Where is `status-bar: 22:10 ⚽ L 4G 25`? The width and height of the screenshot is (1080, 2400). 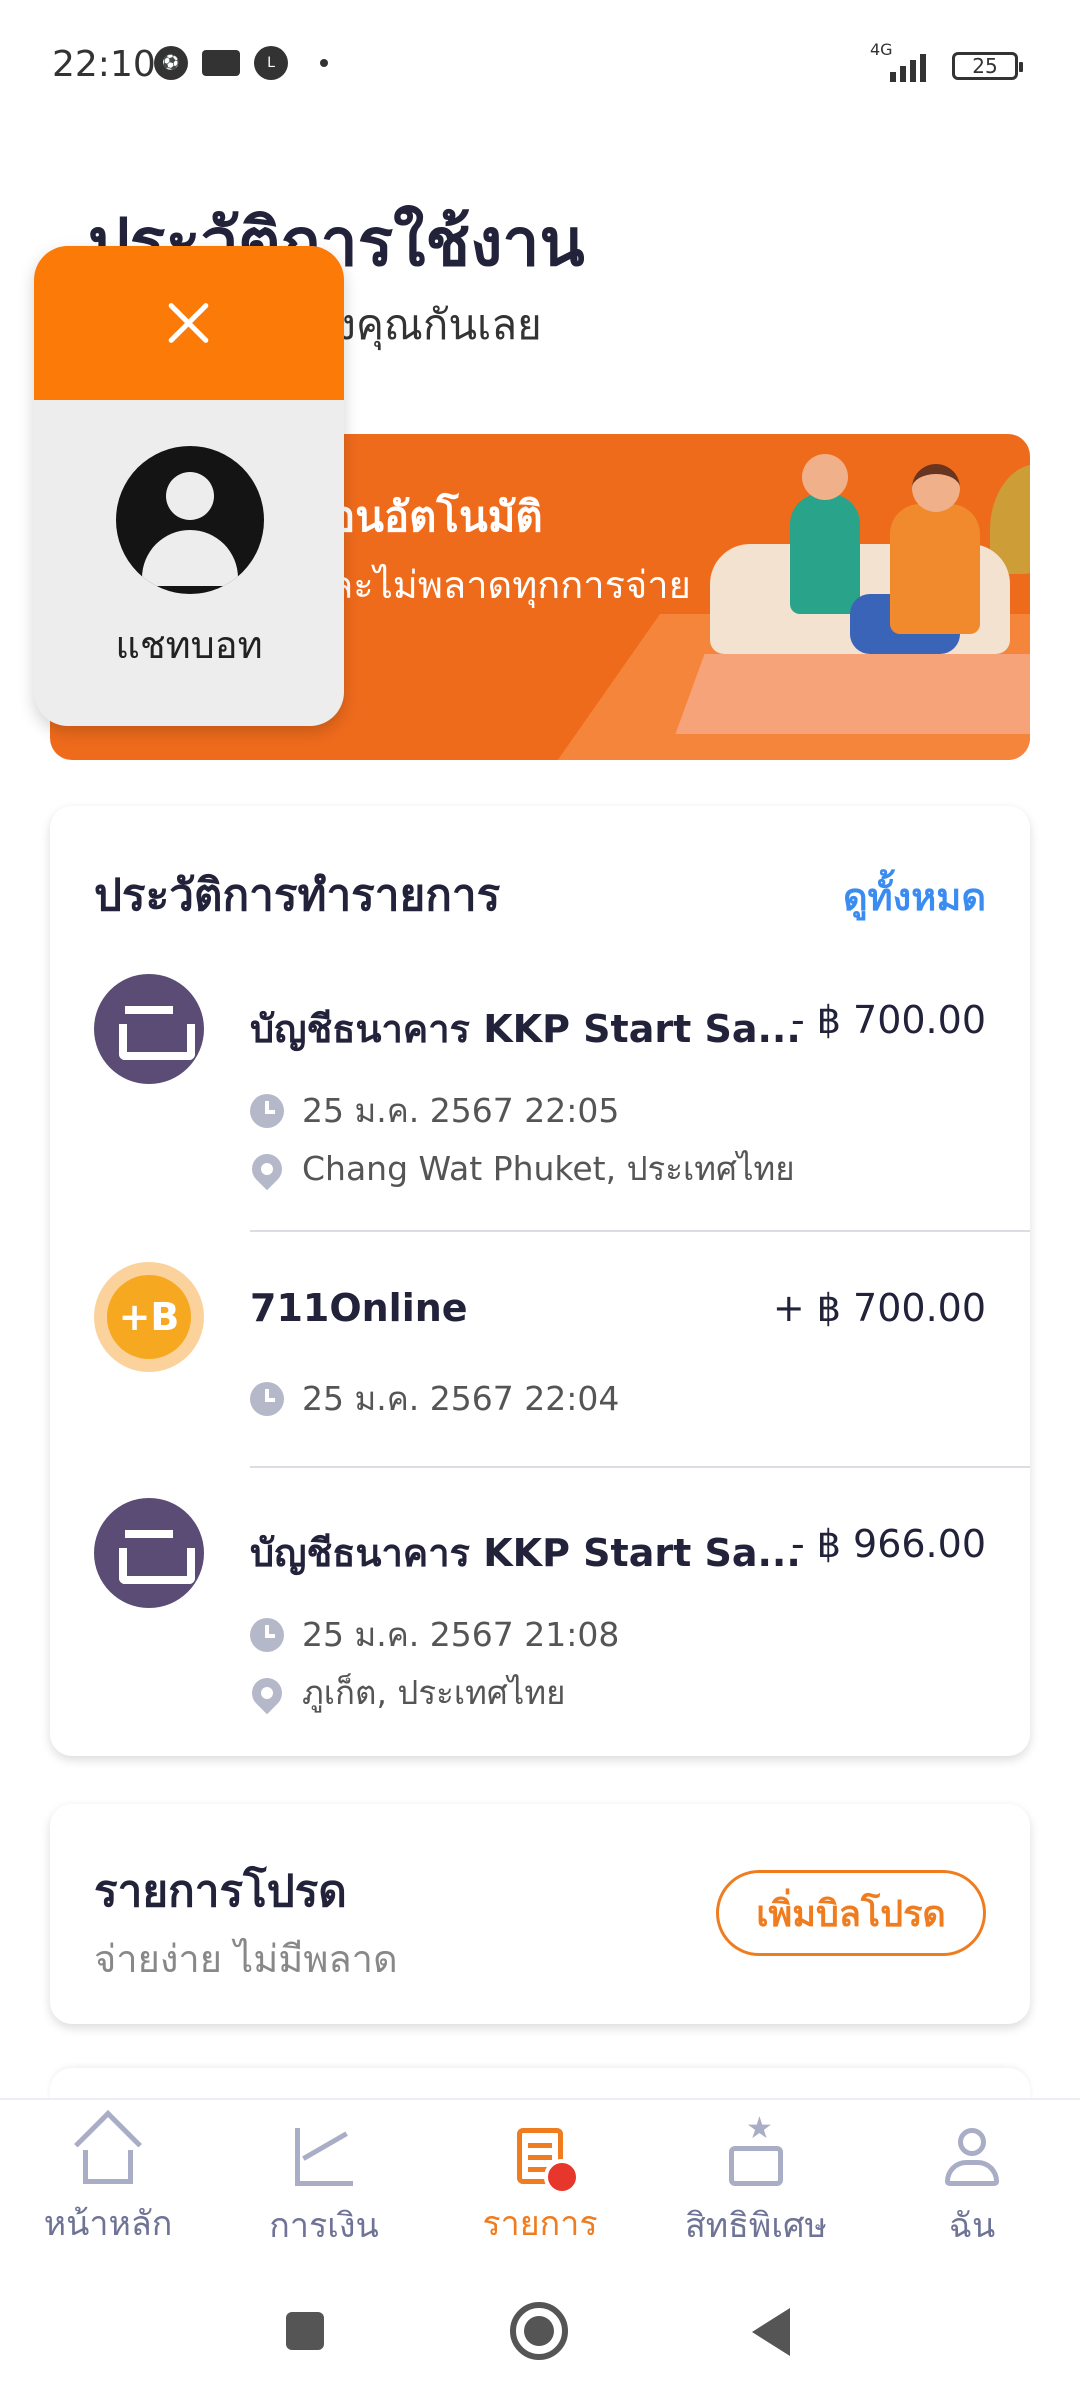
status-bar: 22:10 ⚽ L 4G 25 is located at coordinates (540, 65).